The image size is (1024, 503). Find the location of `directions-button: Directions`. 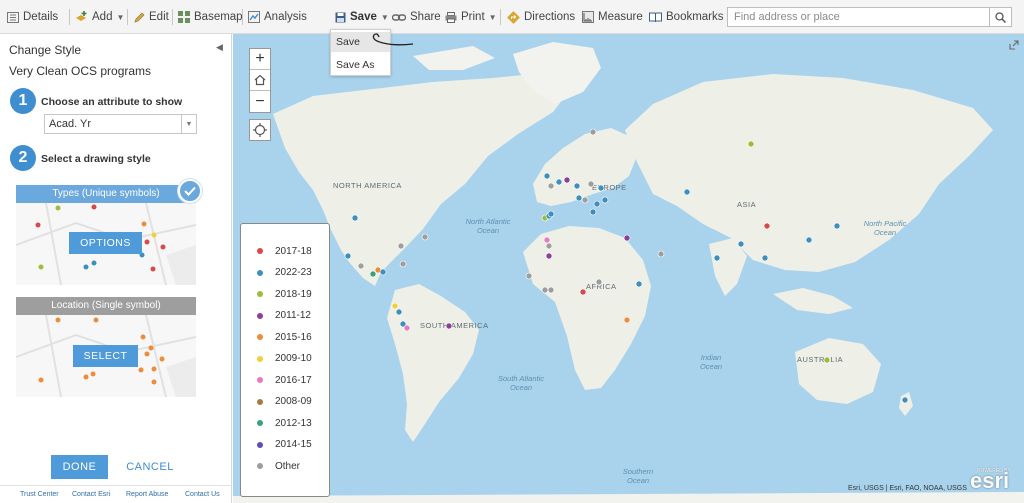

directions-button: Directions is located at coordinates (541, 17).